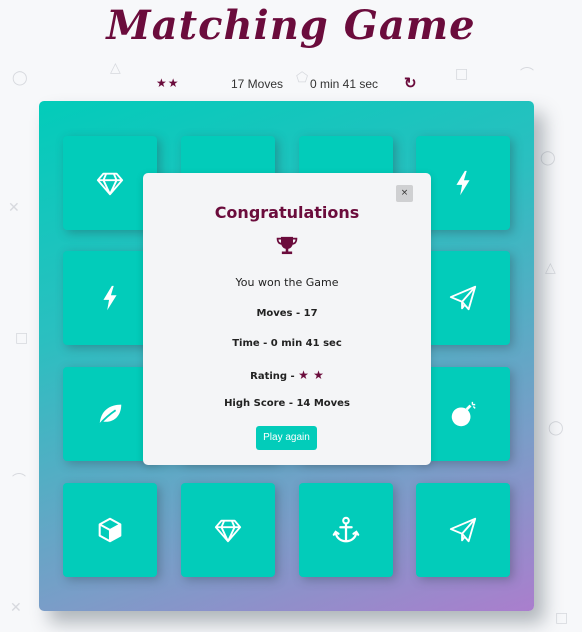 This screenshot has height=632, width=582. Describe the element at coordinates (287, 403) in the screenshot. I see `high-score: High Score - 14 Moves` at that location.